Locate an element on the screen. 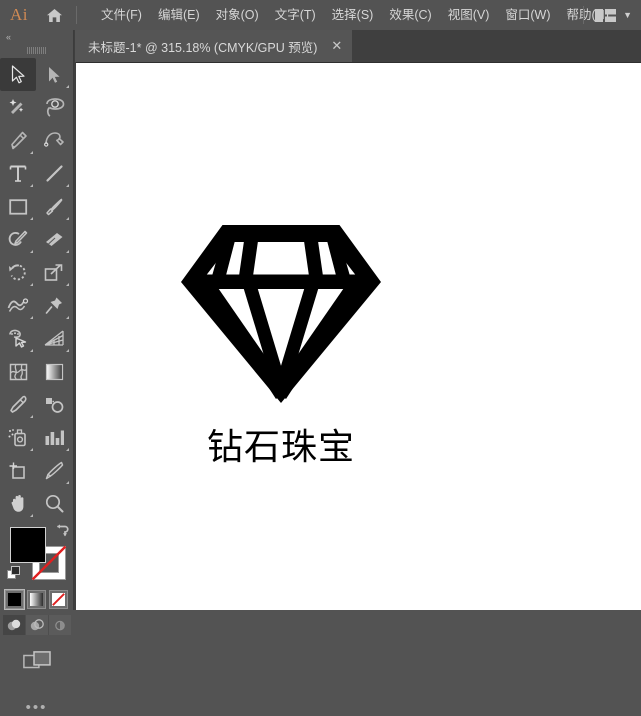  shape-builder-tool is located at coordinates (18, 338).